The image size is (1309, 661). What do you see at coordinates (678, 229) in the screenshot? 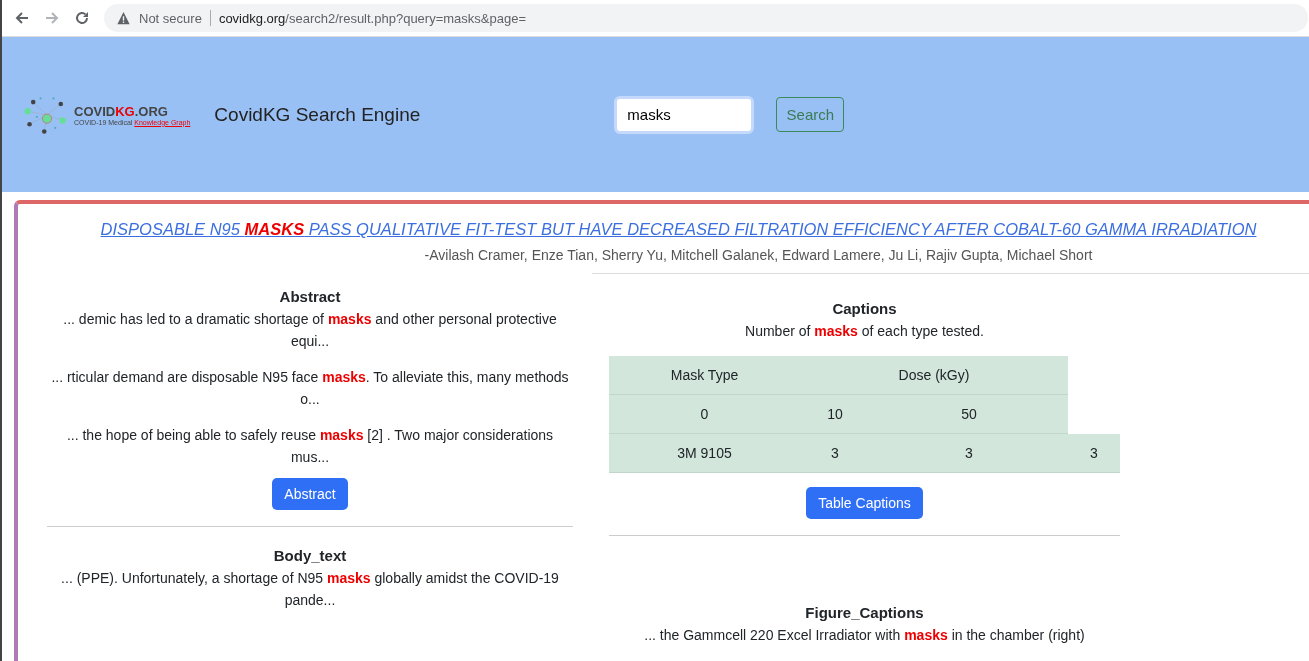
I see `result-title-link: DISPOSABLE N95 MASKS PASS QUALITATIVE FIT-TEST BUT HAVE DECREASED FILTRATION EFFICIENCY AFTER COBALT-60 GAMMA IRRADIATION` at bounding box center [678, 229].